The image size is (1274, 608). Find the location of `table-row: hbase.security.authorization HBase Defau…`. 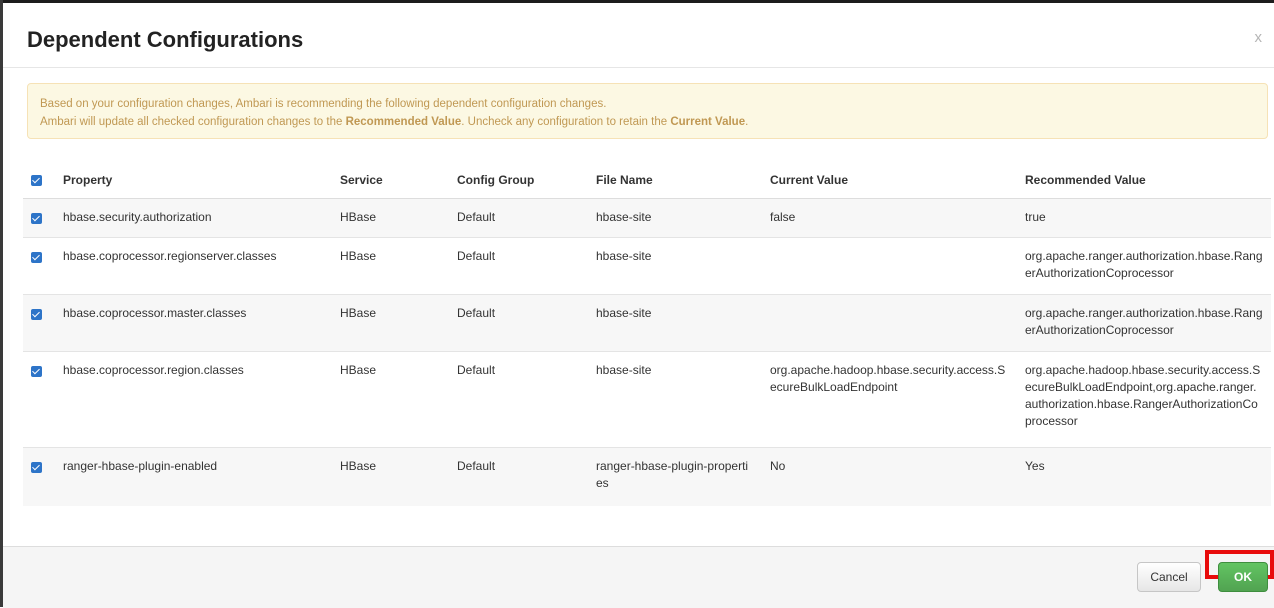

table-row: hbase.security.authorization HBase Defau… is located at coordinates (647, 218).